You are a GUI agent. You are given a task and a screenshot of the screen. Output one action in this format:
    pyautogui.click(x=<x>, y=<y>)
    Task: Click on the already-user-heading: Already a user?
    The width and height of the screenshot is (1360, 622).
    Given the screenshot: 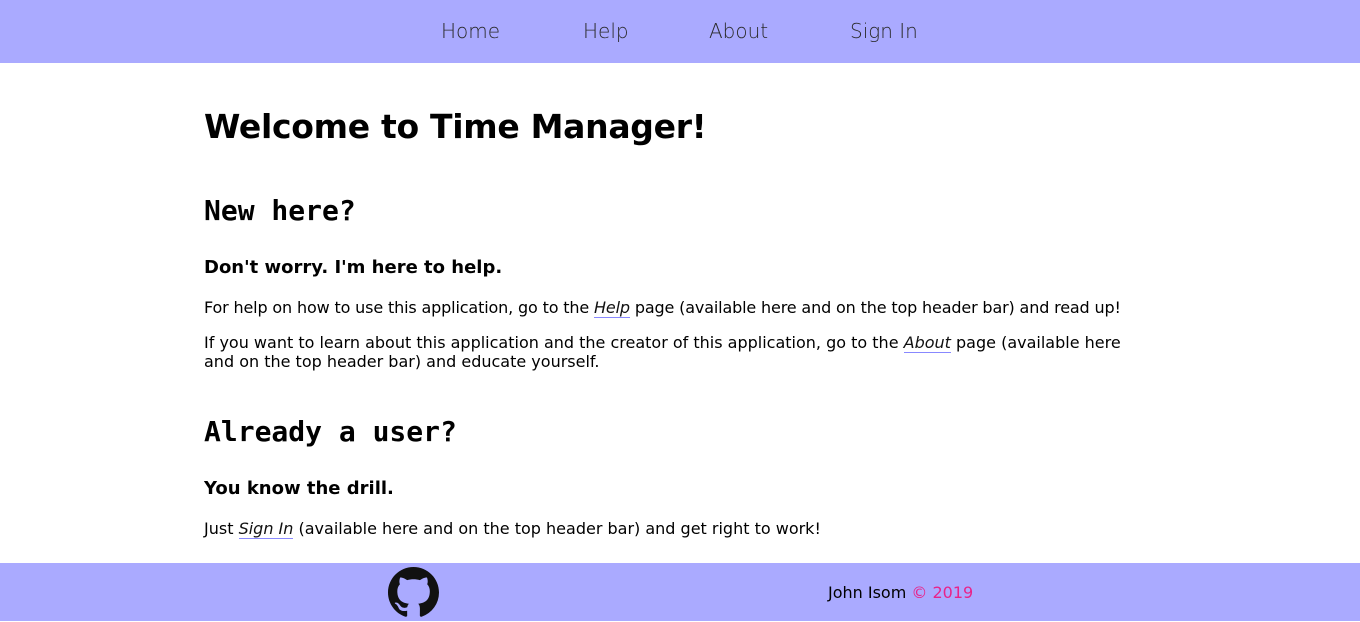 What is the action you would take?
    pyautogui.click(x=330, y=431)
    